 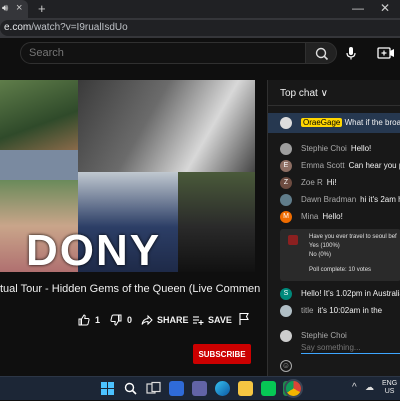 I want to click on photo-presenter, so click(x=216, y=222).